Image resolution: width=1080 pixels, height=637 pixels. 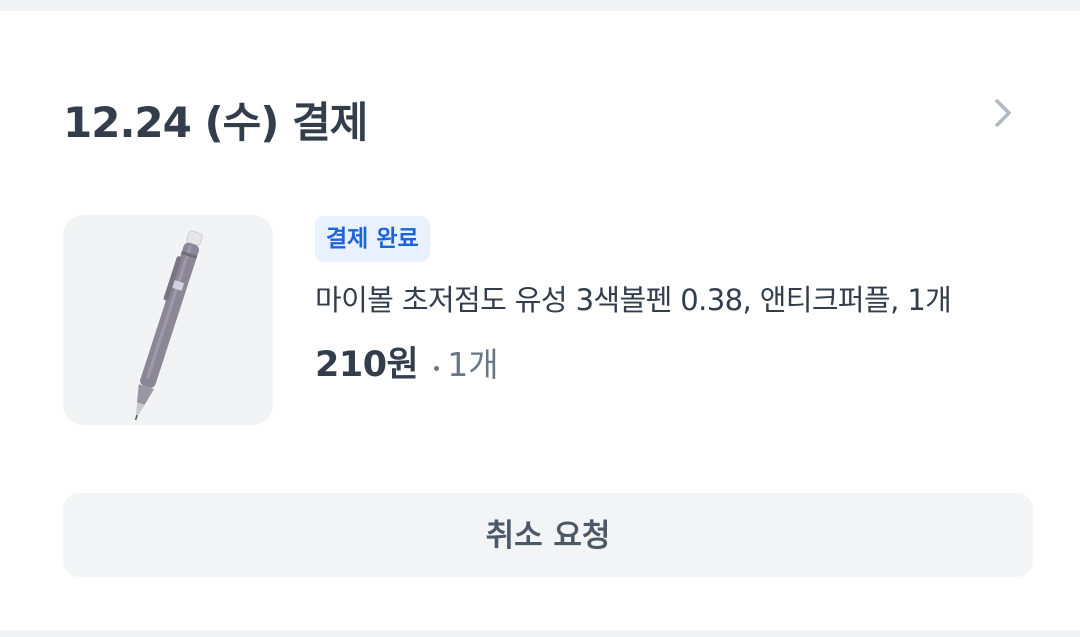 What do you see at coordinates (437, 368) in the screenshot?
I see `separator-dot` at bounding box center [437, 368].